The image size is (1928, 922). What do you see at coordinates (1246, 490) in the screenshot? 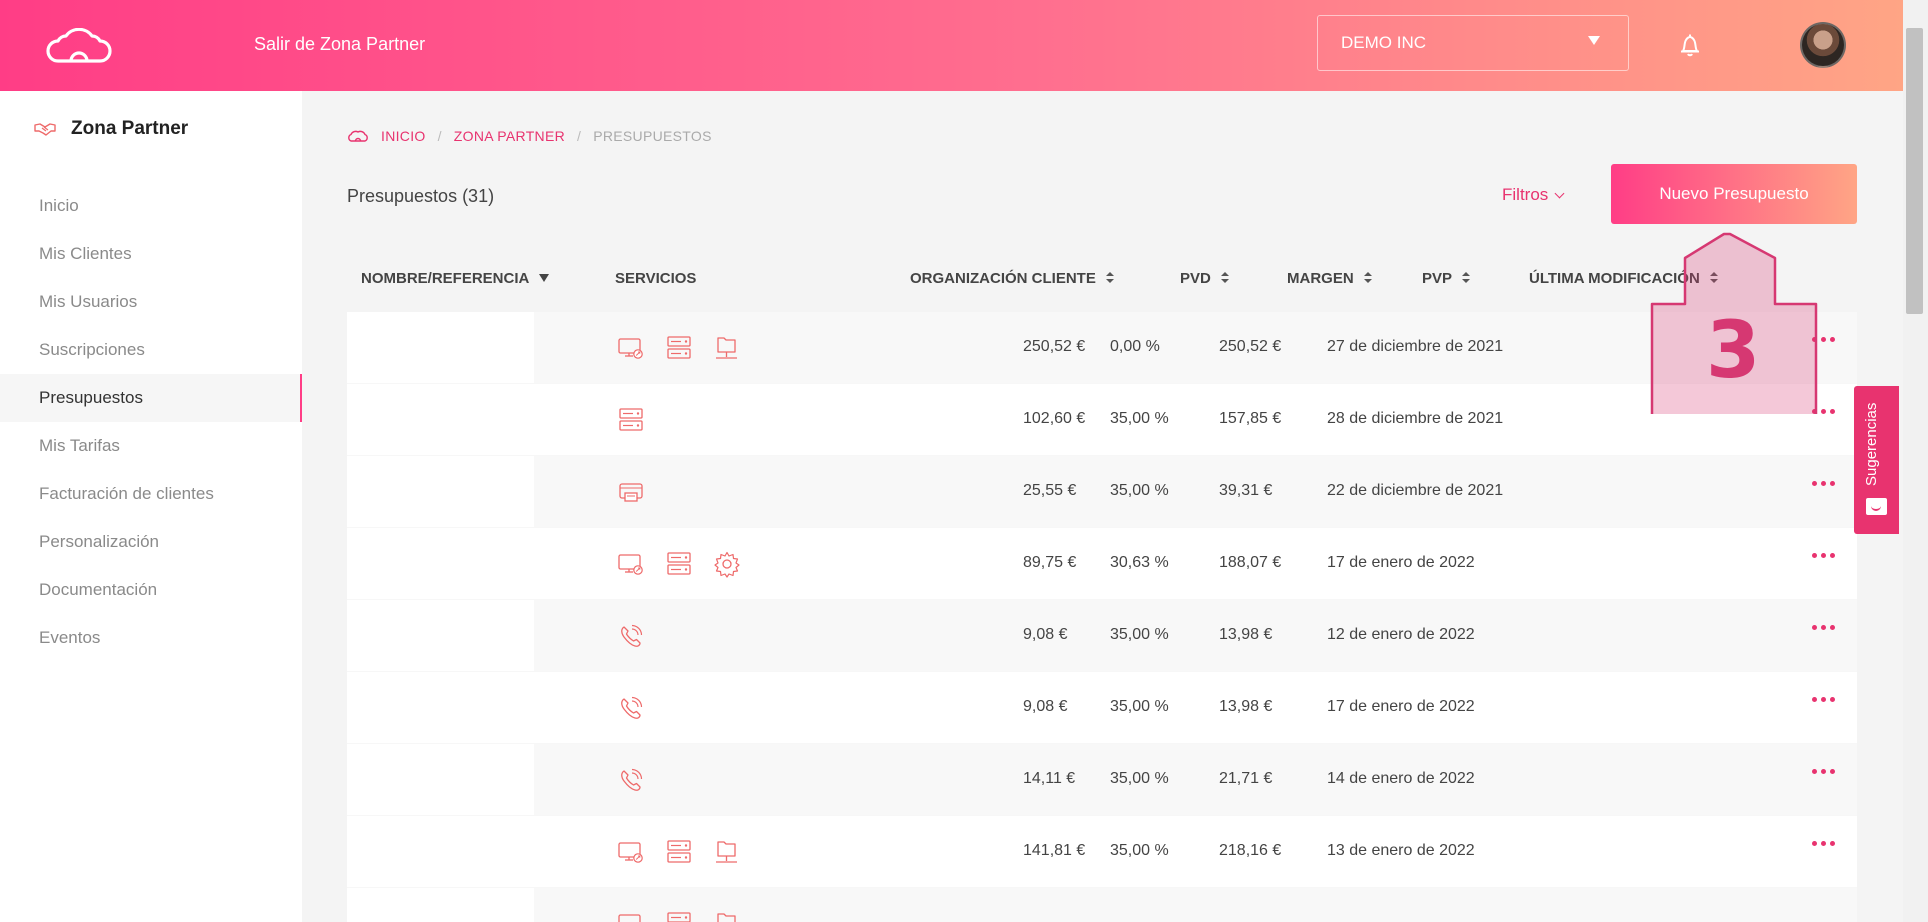
I see `row-pvp: 39,31 €` at bounding box center [1246, 490].